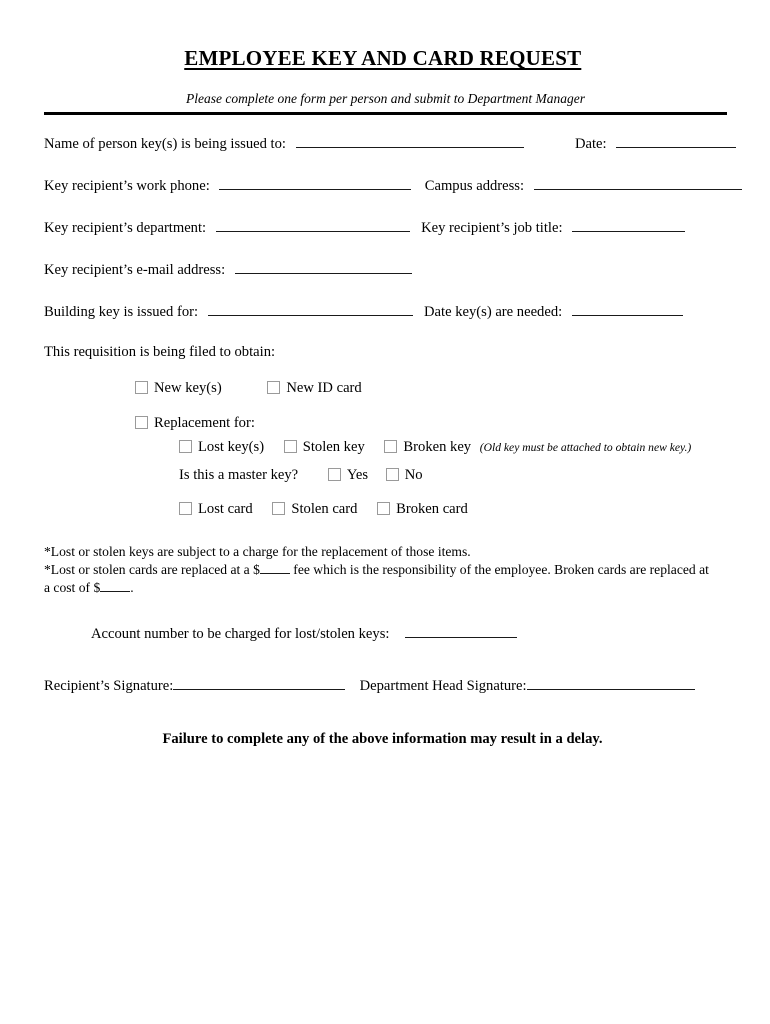  What do you see at coordinates (409, 140) in the screenshot?
I see `name-input` at bounding box center [409, 140].